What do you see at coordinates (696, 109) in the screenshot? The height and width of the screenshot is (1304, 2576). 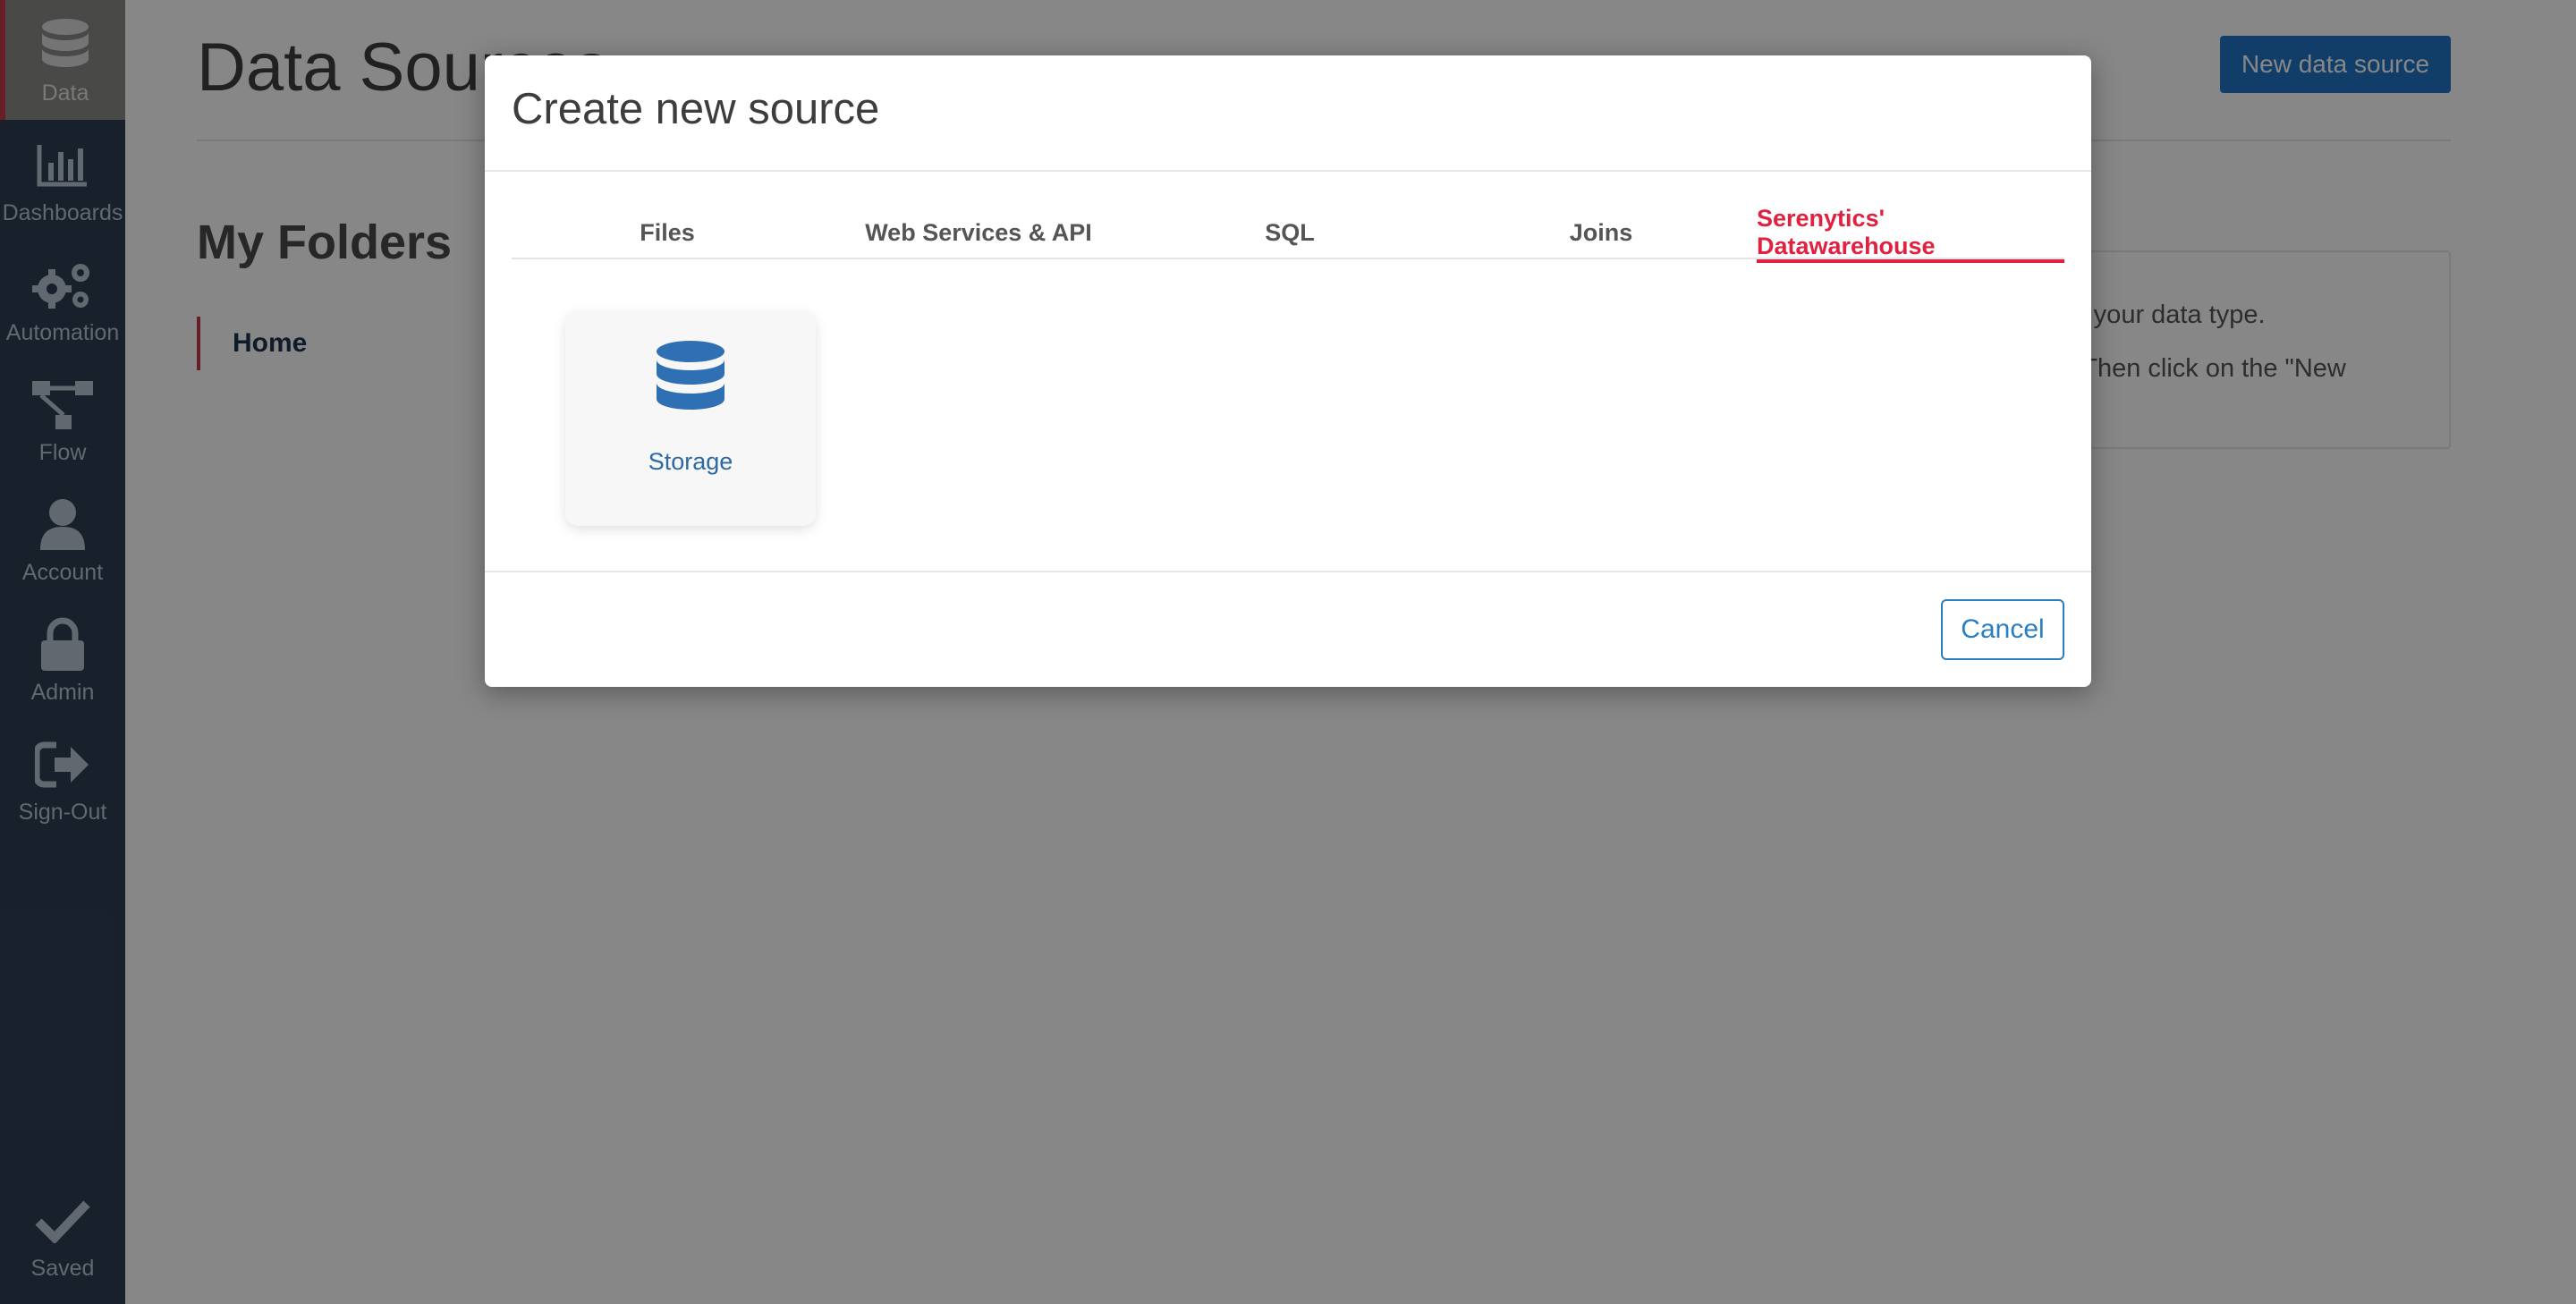 I see `modal-title: Create new source` at bounding box center [696, 109].